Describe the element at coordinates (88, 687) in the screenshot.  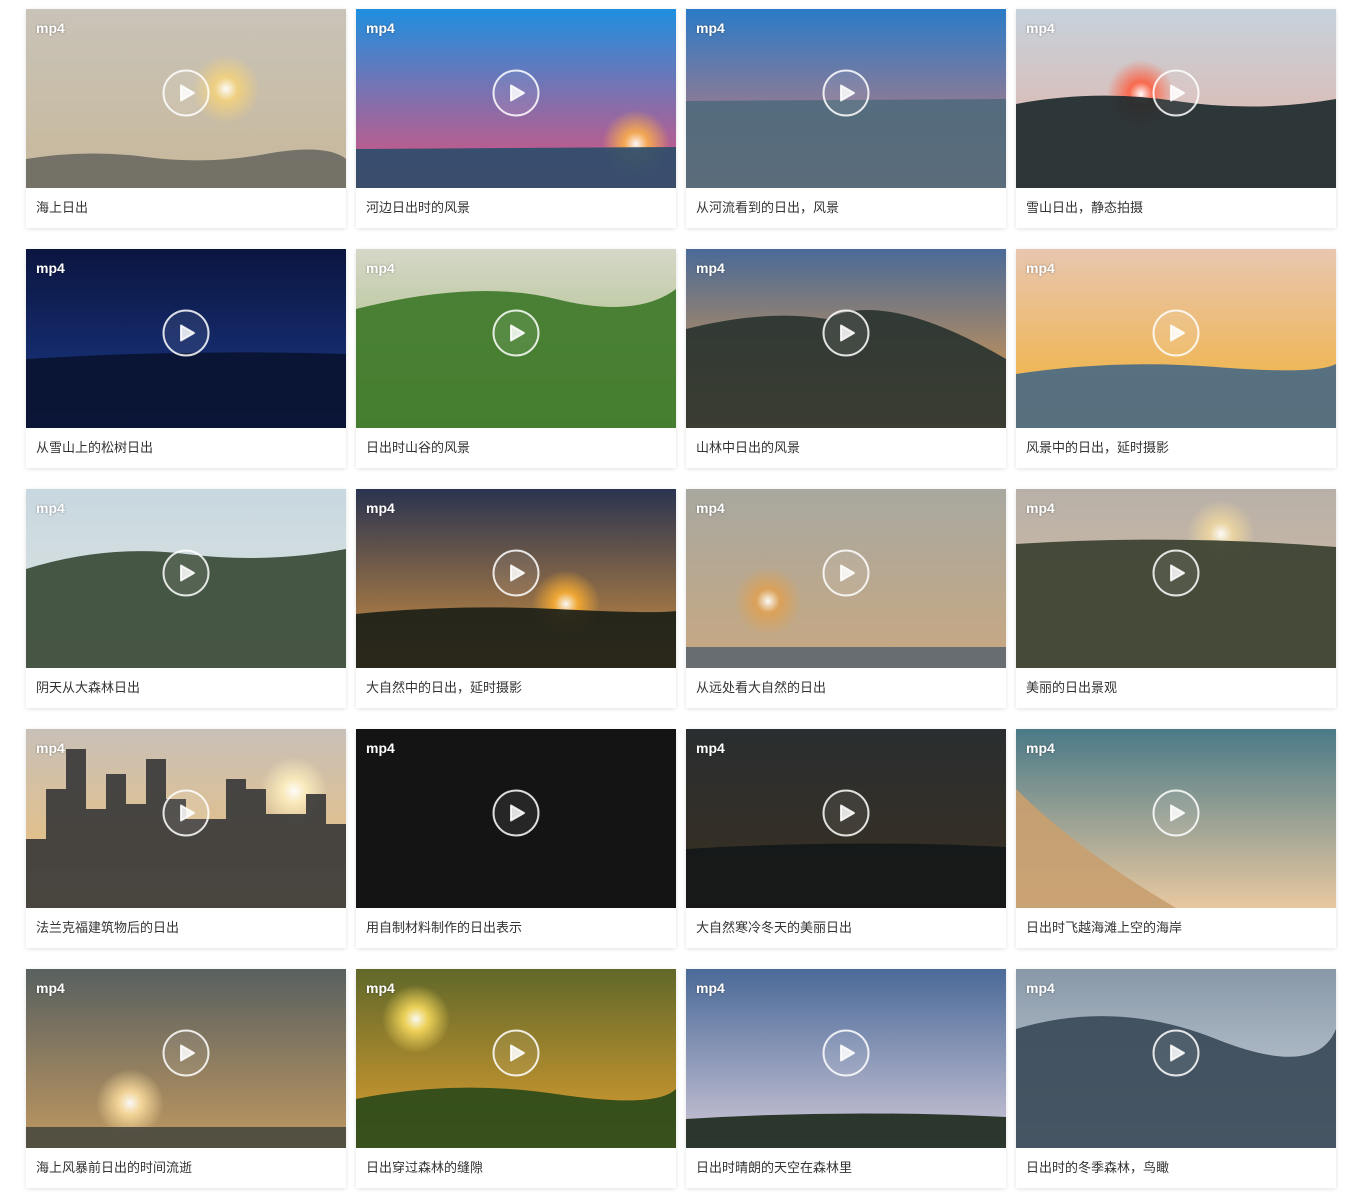
I see `video-title: 阴天从大森林日出` at that location.